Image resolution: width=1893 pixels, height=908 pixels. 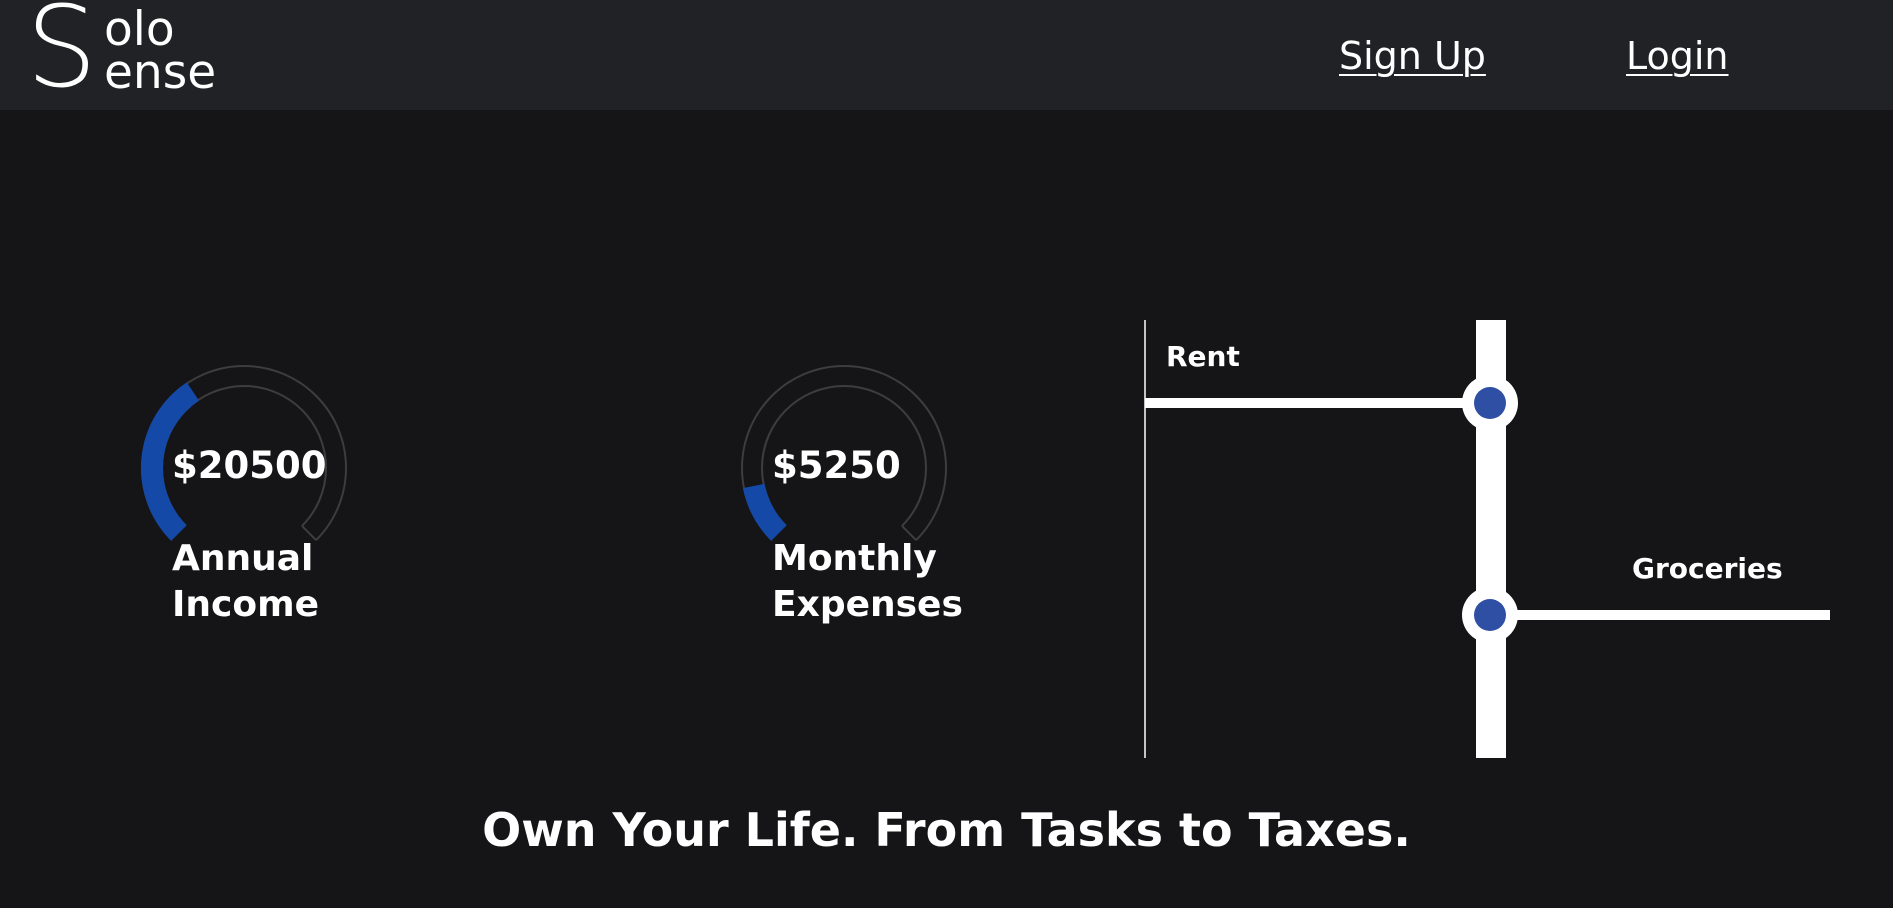 I want to click on monthly-expenses-value: $5250, so click(x=836, y=465).